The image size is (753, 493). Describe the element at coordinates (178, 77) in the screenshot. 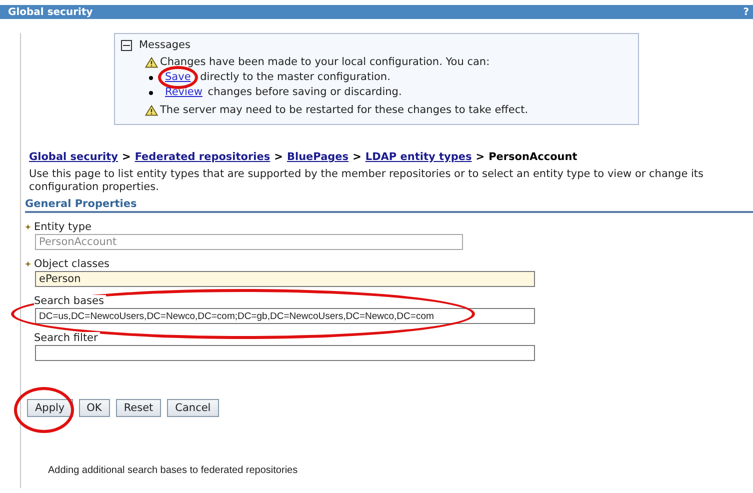

I see `message-link: Save` at that location.